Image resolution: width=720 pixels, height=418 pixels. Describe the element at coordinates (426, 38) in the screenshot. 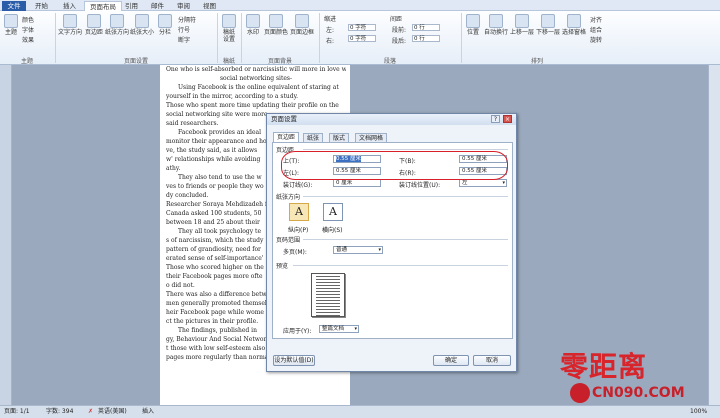

I see `spacing-after-input: 0 行` at that location.